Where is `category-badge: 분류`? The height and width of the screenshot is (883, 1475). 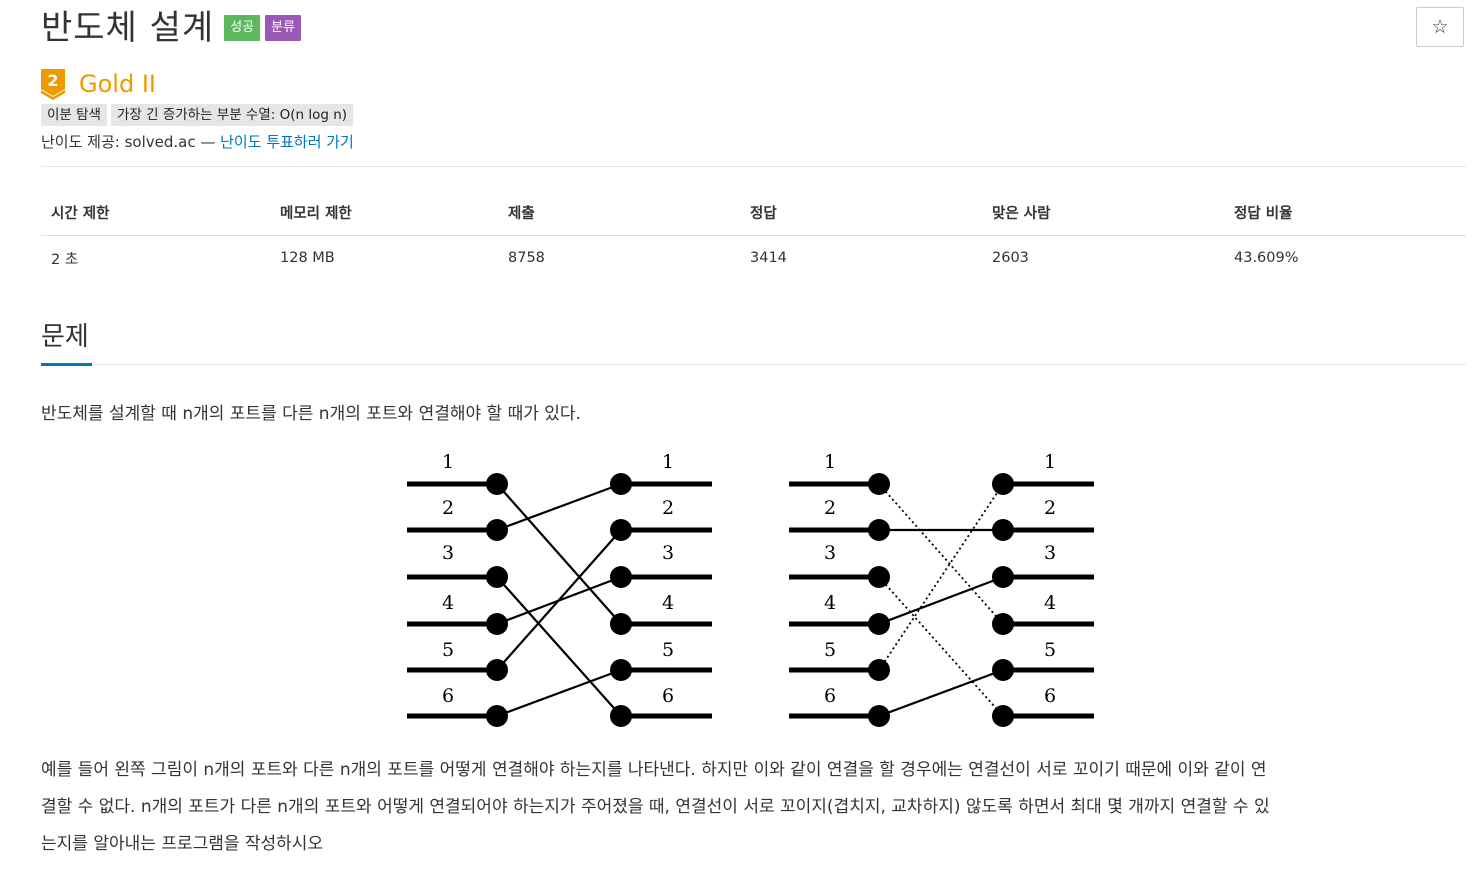 category-badge: 분류 is located at coordinates (283, 28).